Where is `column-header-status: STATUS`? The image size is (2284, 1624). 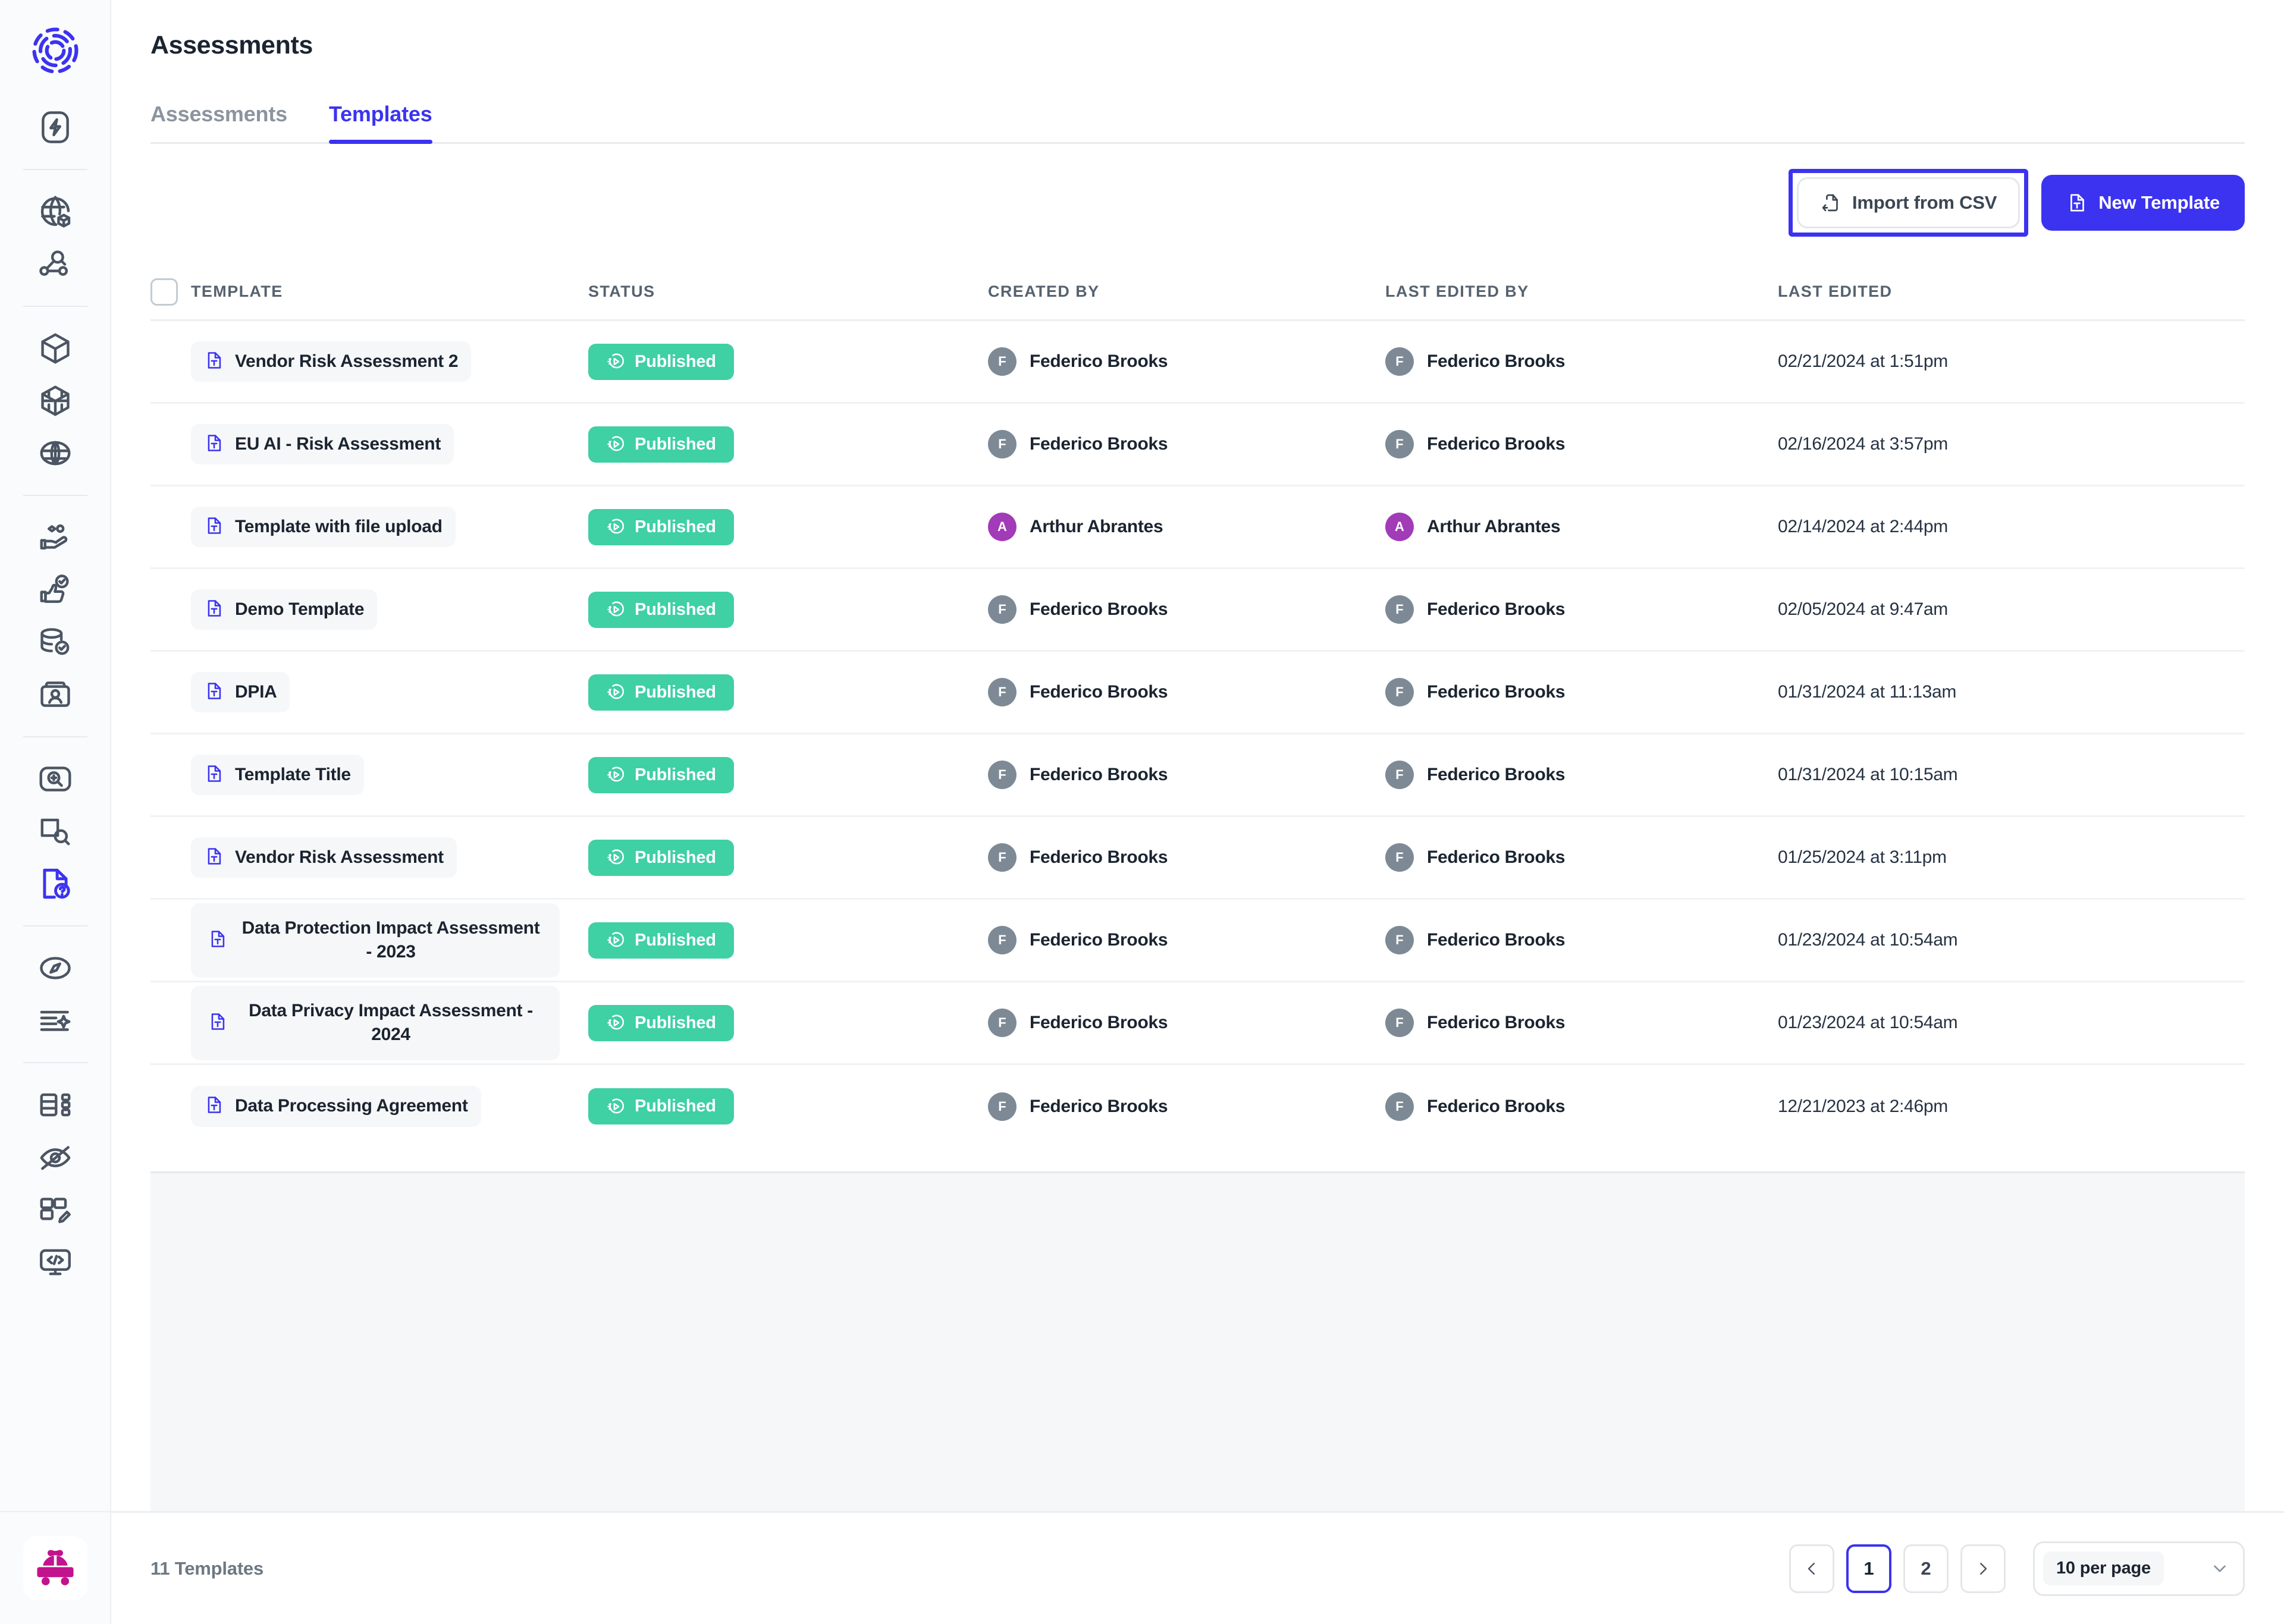
column-header-status: STATUS is located at coordinates (788, 291).